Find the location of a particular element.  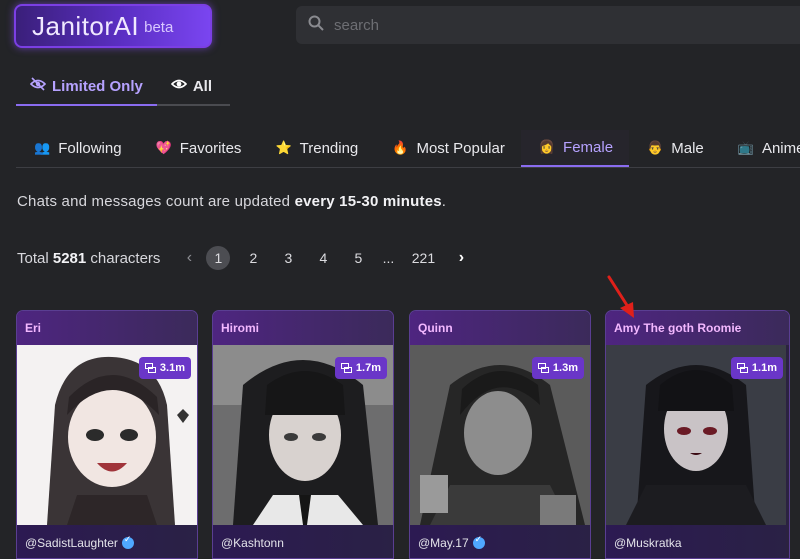

tab-most-popular: 🔥 Most Popular is located at coordinates (447, 148).